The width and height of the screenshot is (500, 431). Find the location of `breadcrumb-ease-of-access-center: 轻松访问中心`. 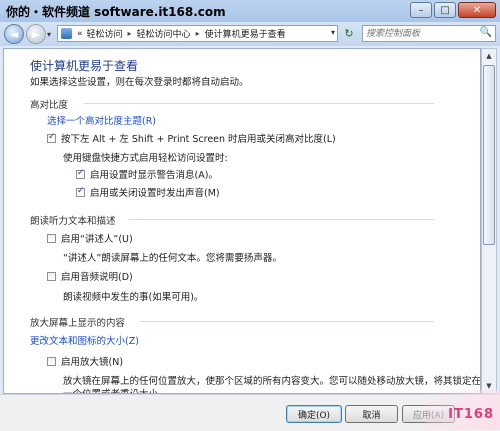

breadcrumb-ease-of-access-center: 轻松访问中心 is located at coordinates (164, 33).